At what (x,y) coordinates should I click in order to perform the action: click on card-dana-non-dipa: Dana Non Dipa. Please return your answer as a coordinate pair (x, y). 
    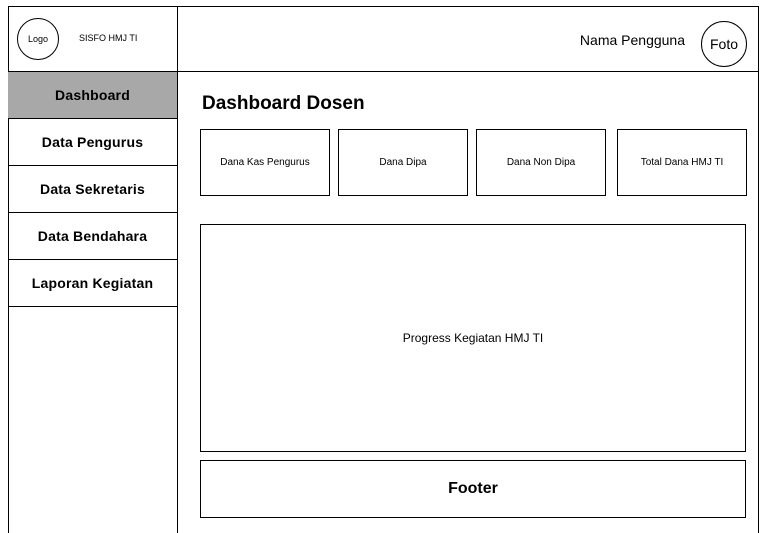
    Looking at the image, I should click on (541, 162).